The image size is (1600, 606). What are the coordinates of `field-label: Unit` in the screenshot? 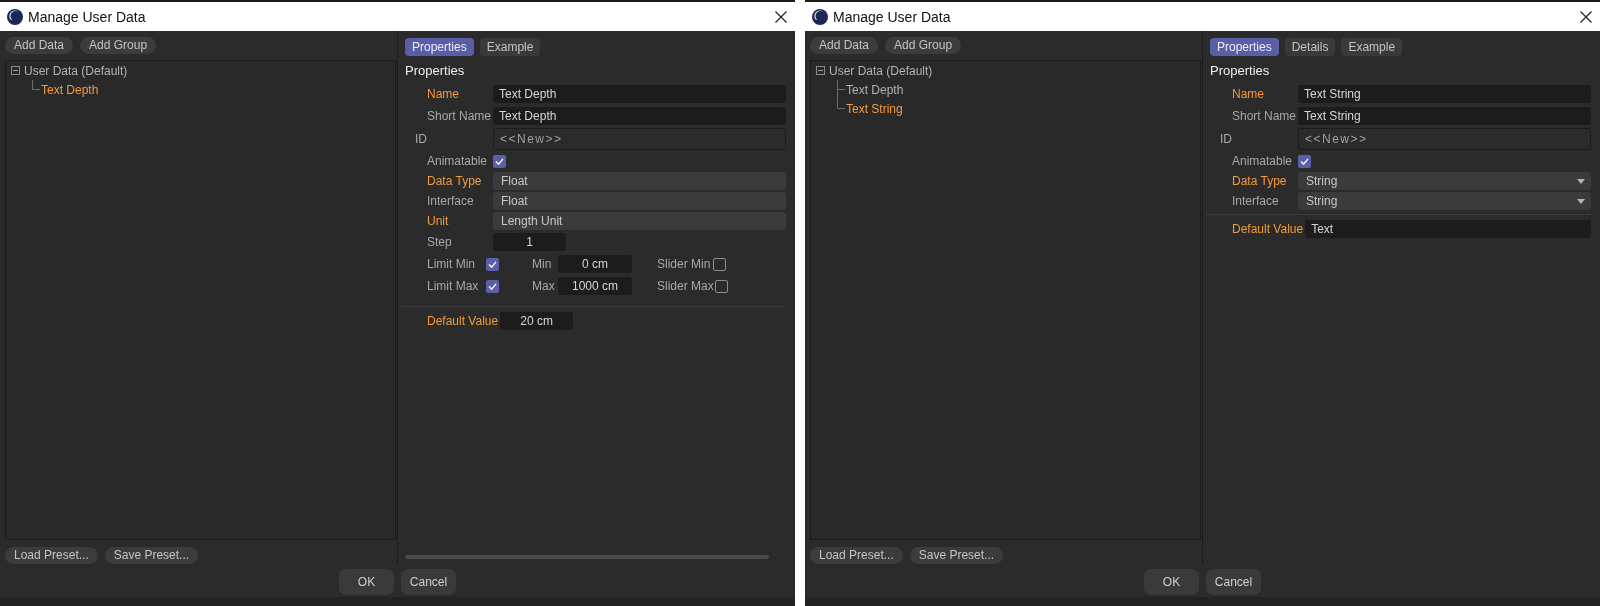 It's located at (438, 221).